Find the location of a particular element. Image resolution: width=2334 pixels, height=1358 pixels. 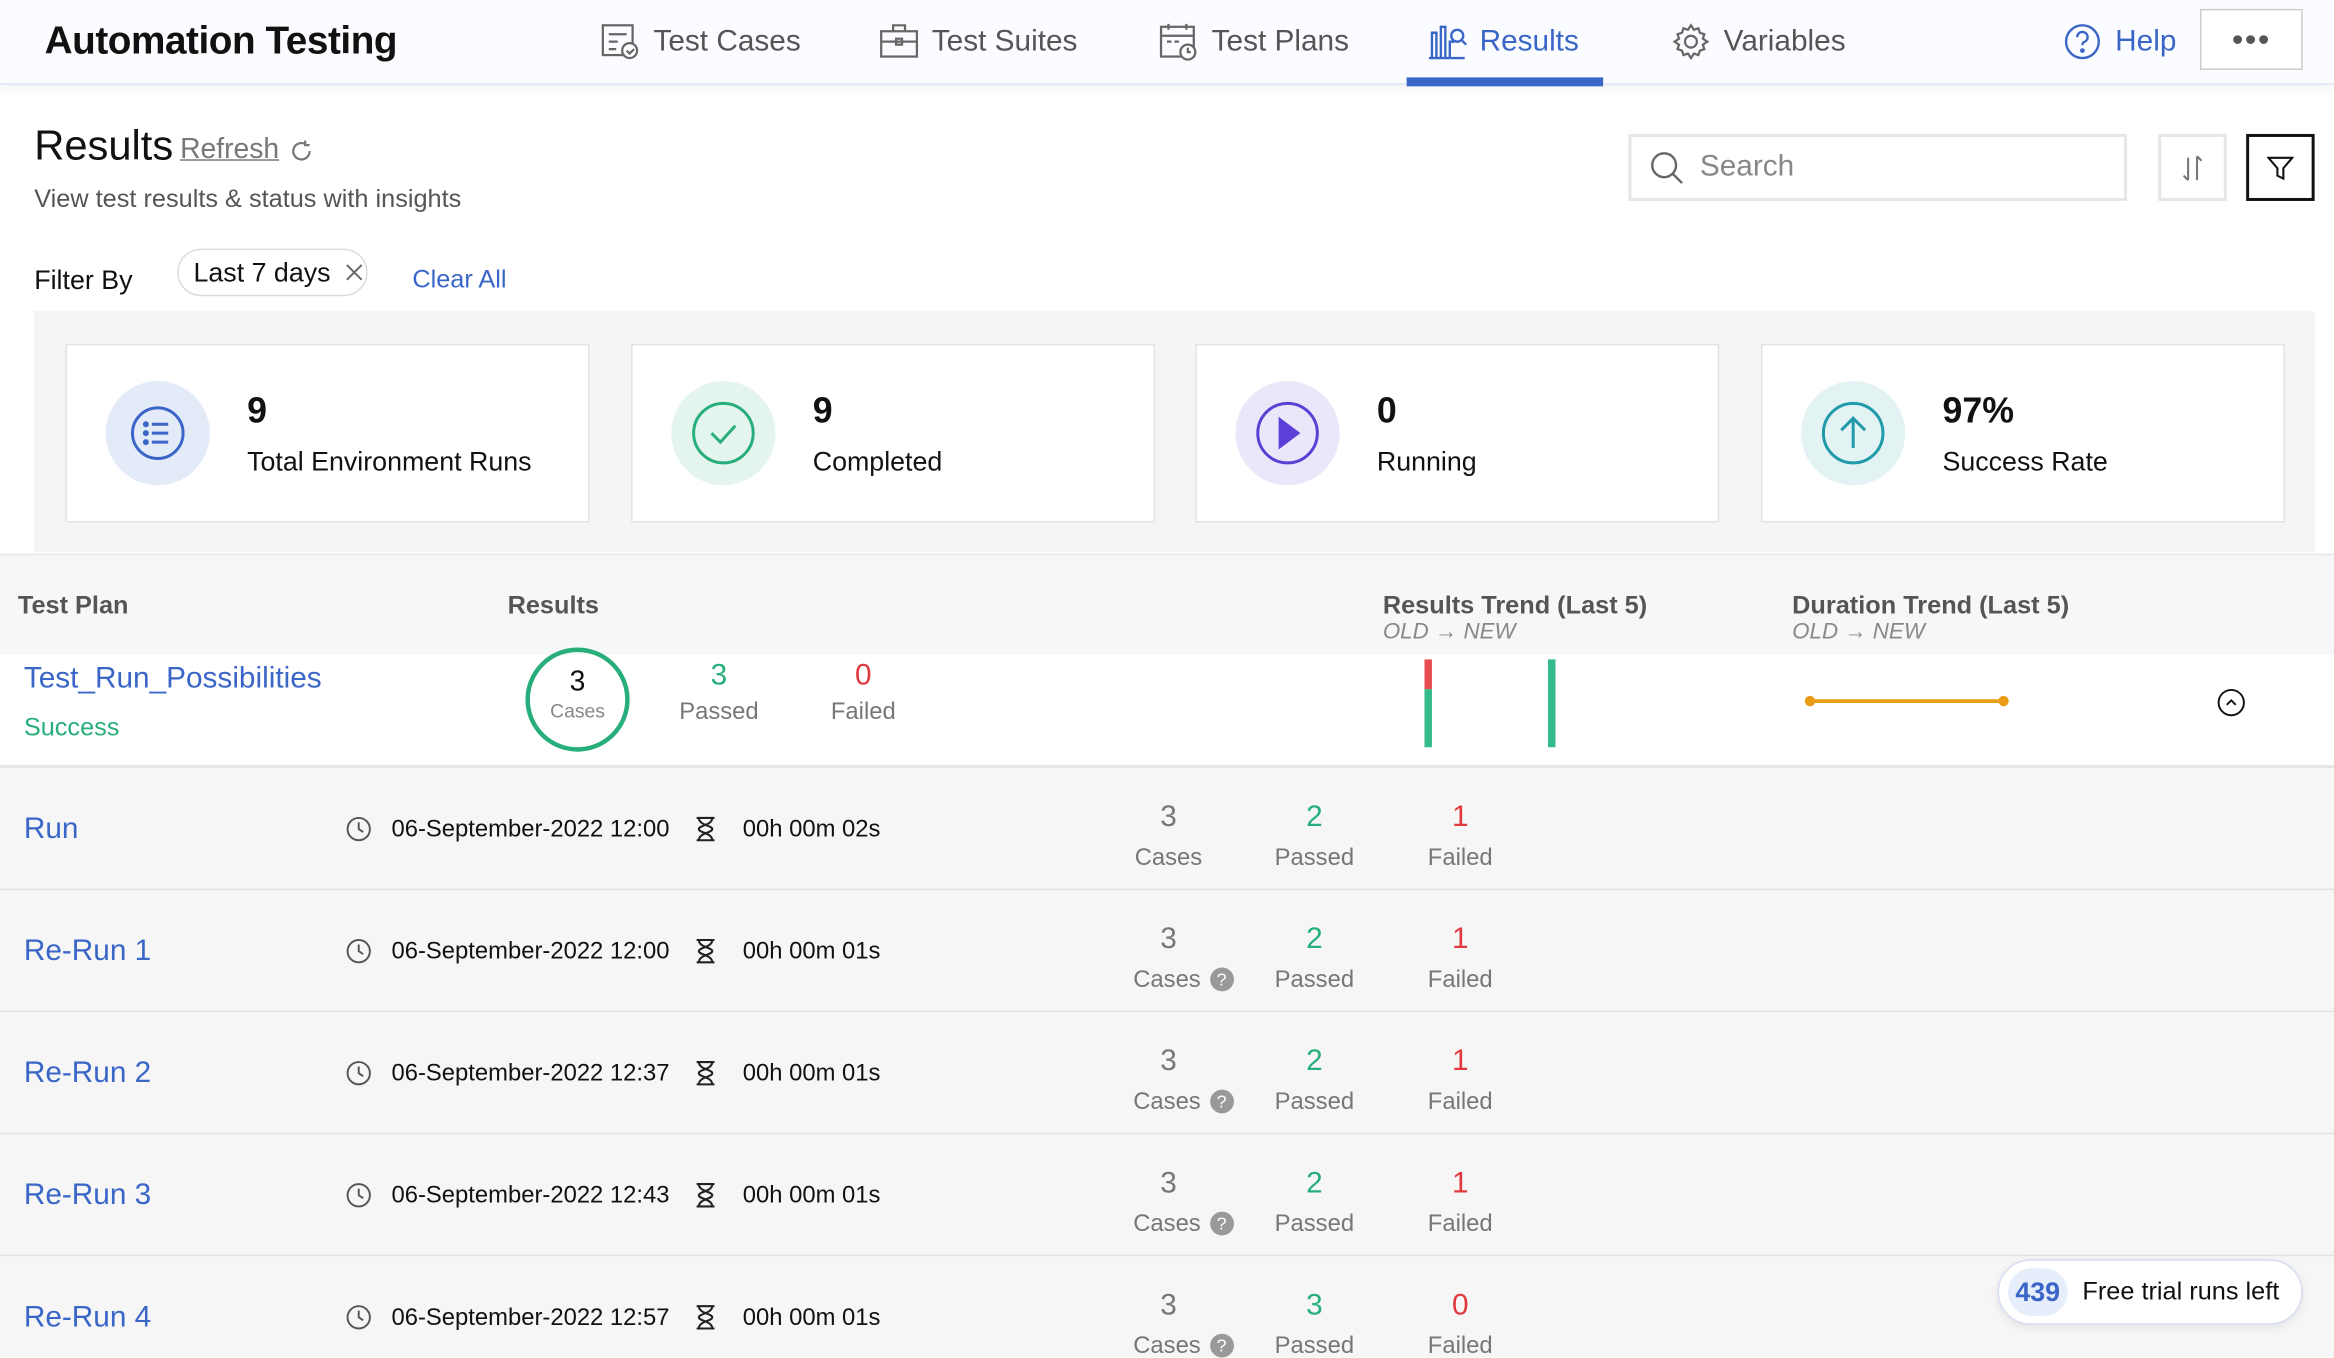

status-badge: Success is located at coordinates (71, 727).